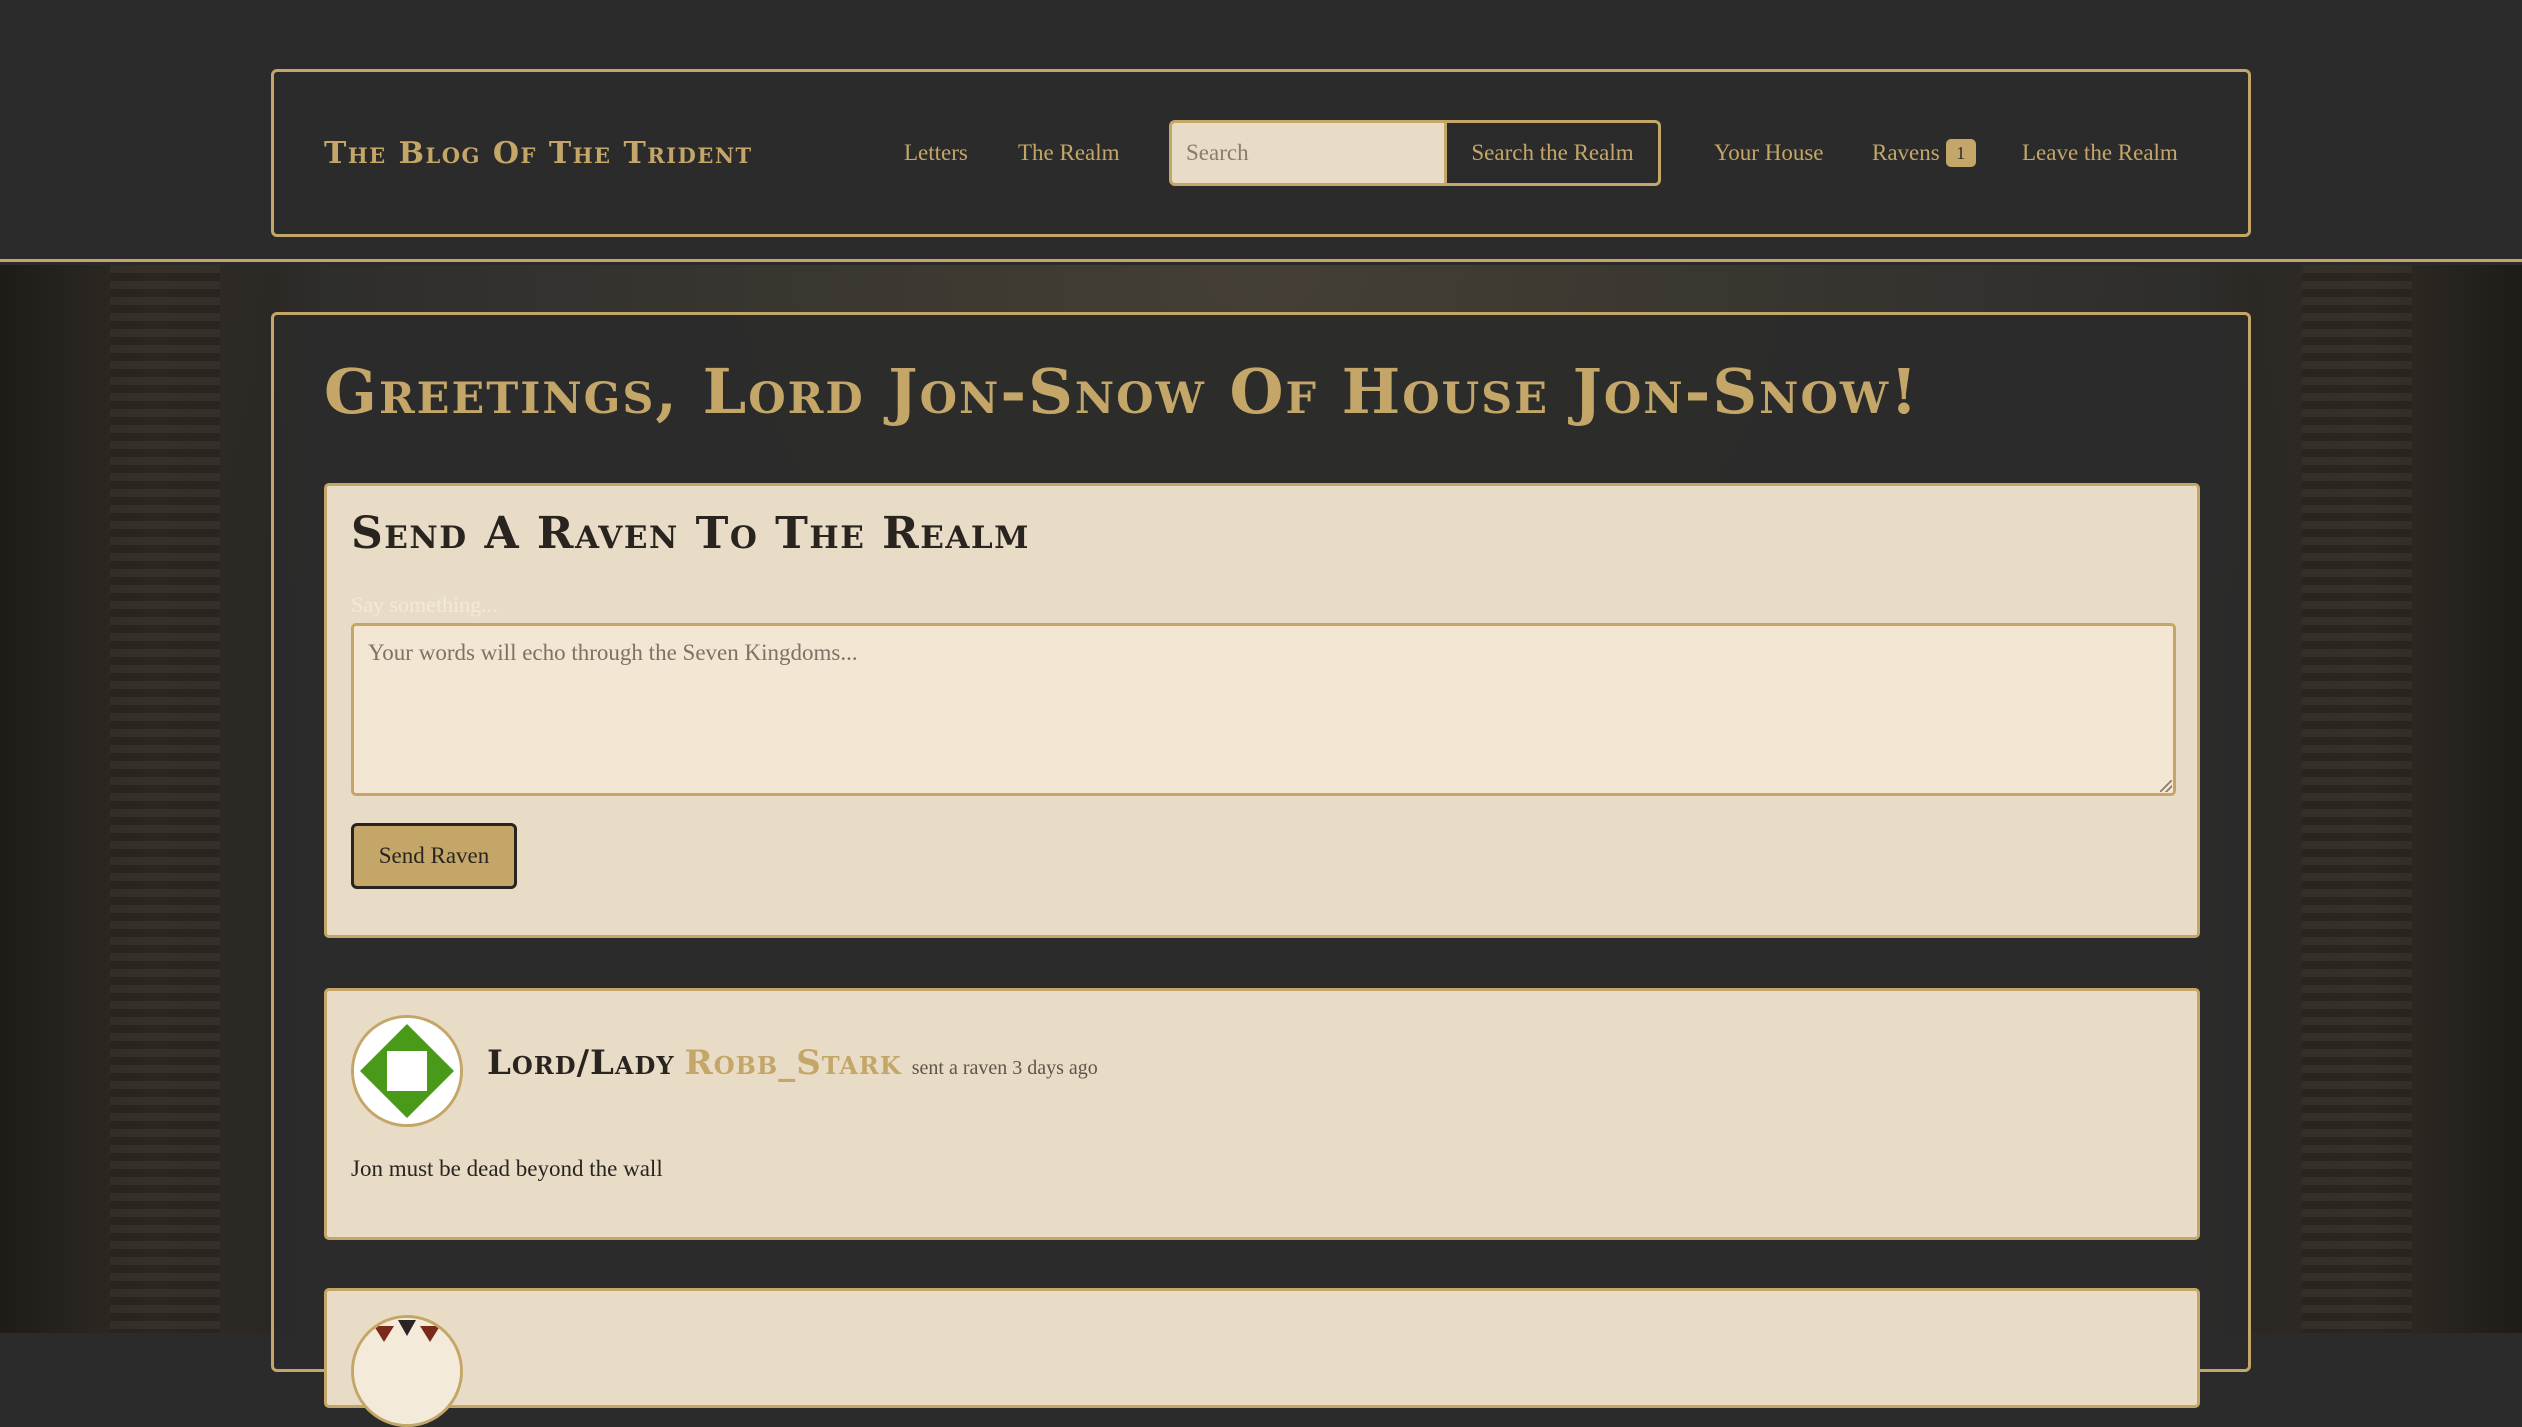 This screenshot has height=1427, width=2522. I want to click on post-title-prefix: Lord/Lady, so click(581, 1063).